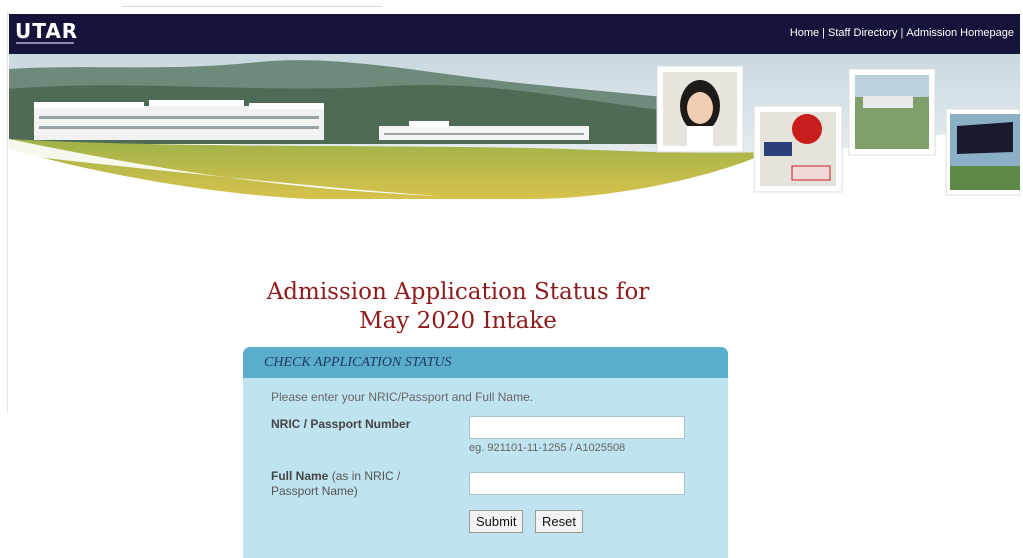  I want to click on campus-building-left, so click(179, 120).